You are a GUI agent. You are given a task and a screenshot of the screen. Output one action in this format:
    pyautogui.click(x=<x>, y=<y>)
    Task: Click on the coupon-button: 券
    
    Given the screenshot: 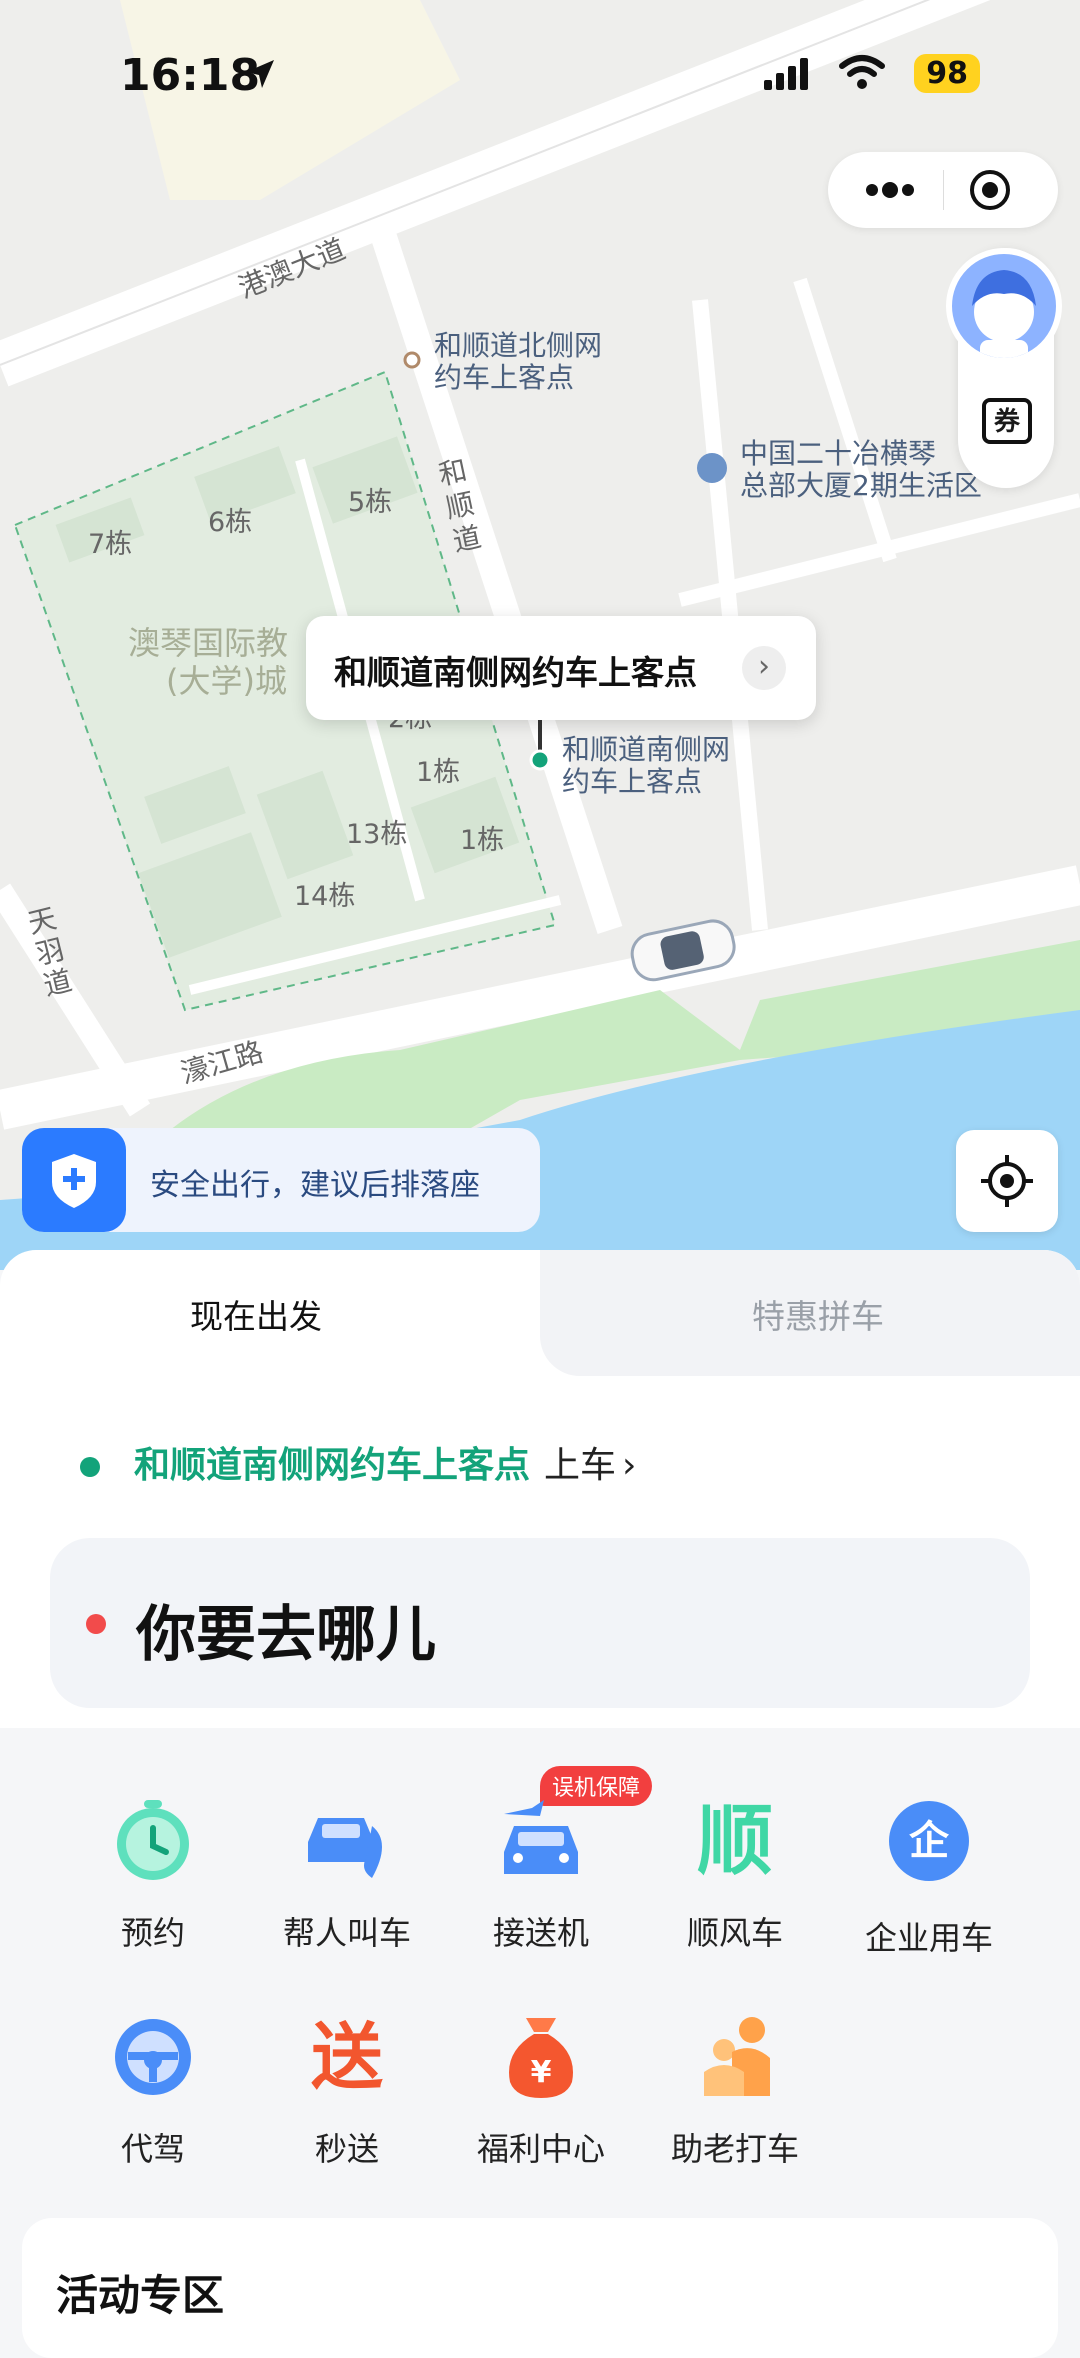 What is the action you would take?
    pyautogui.click(x=1007, y=421)
    